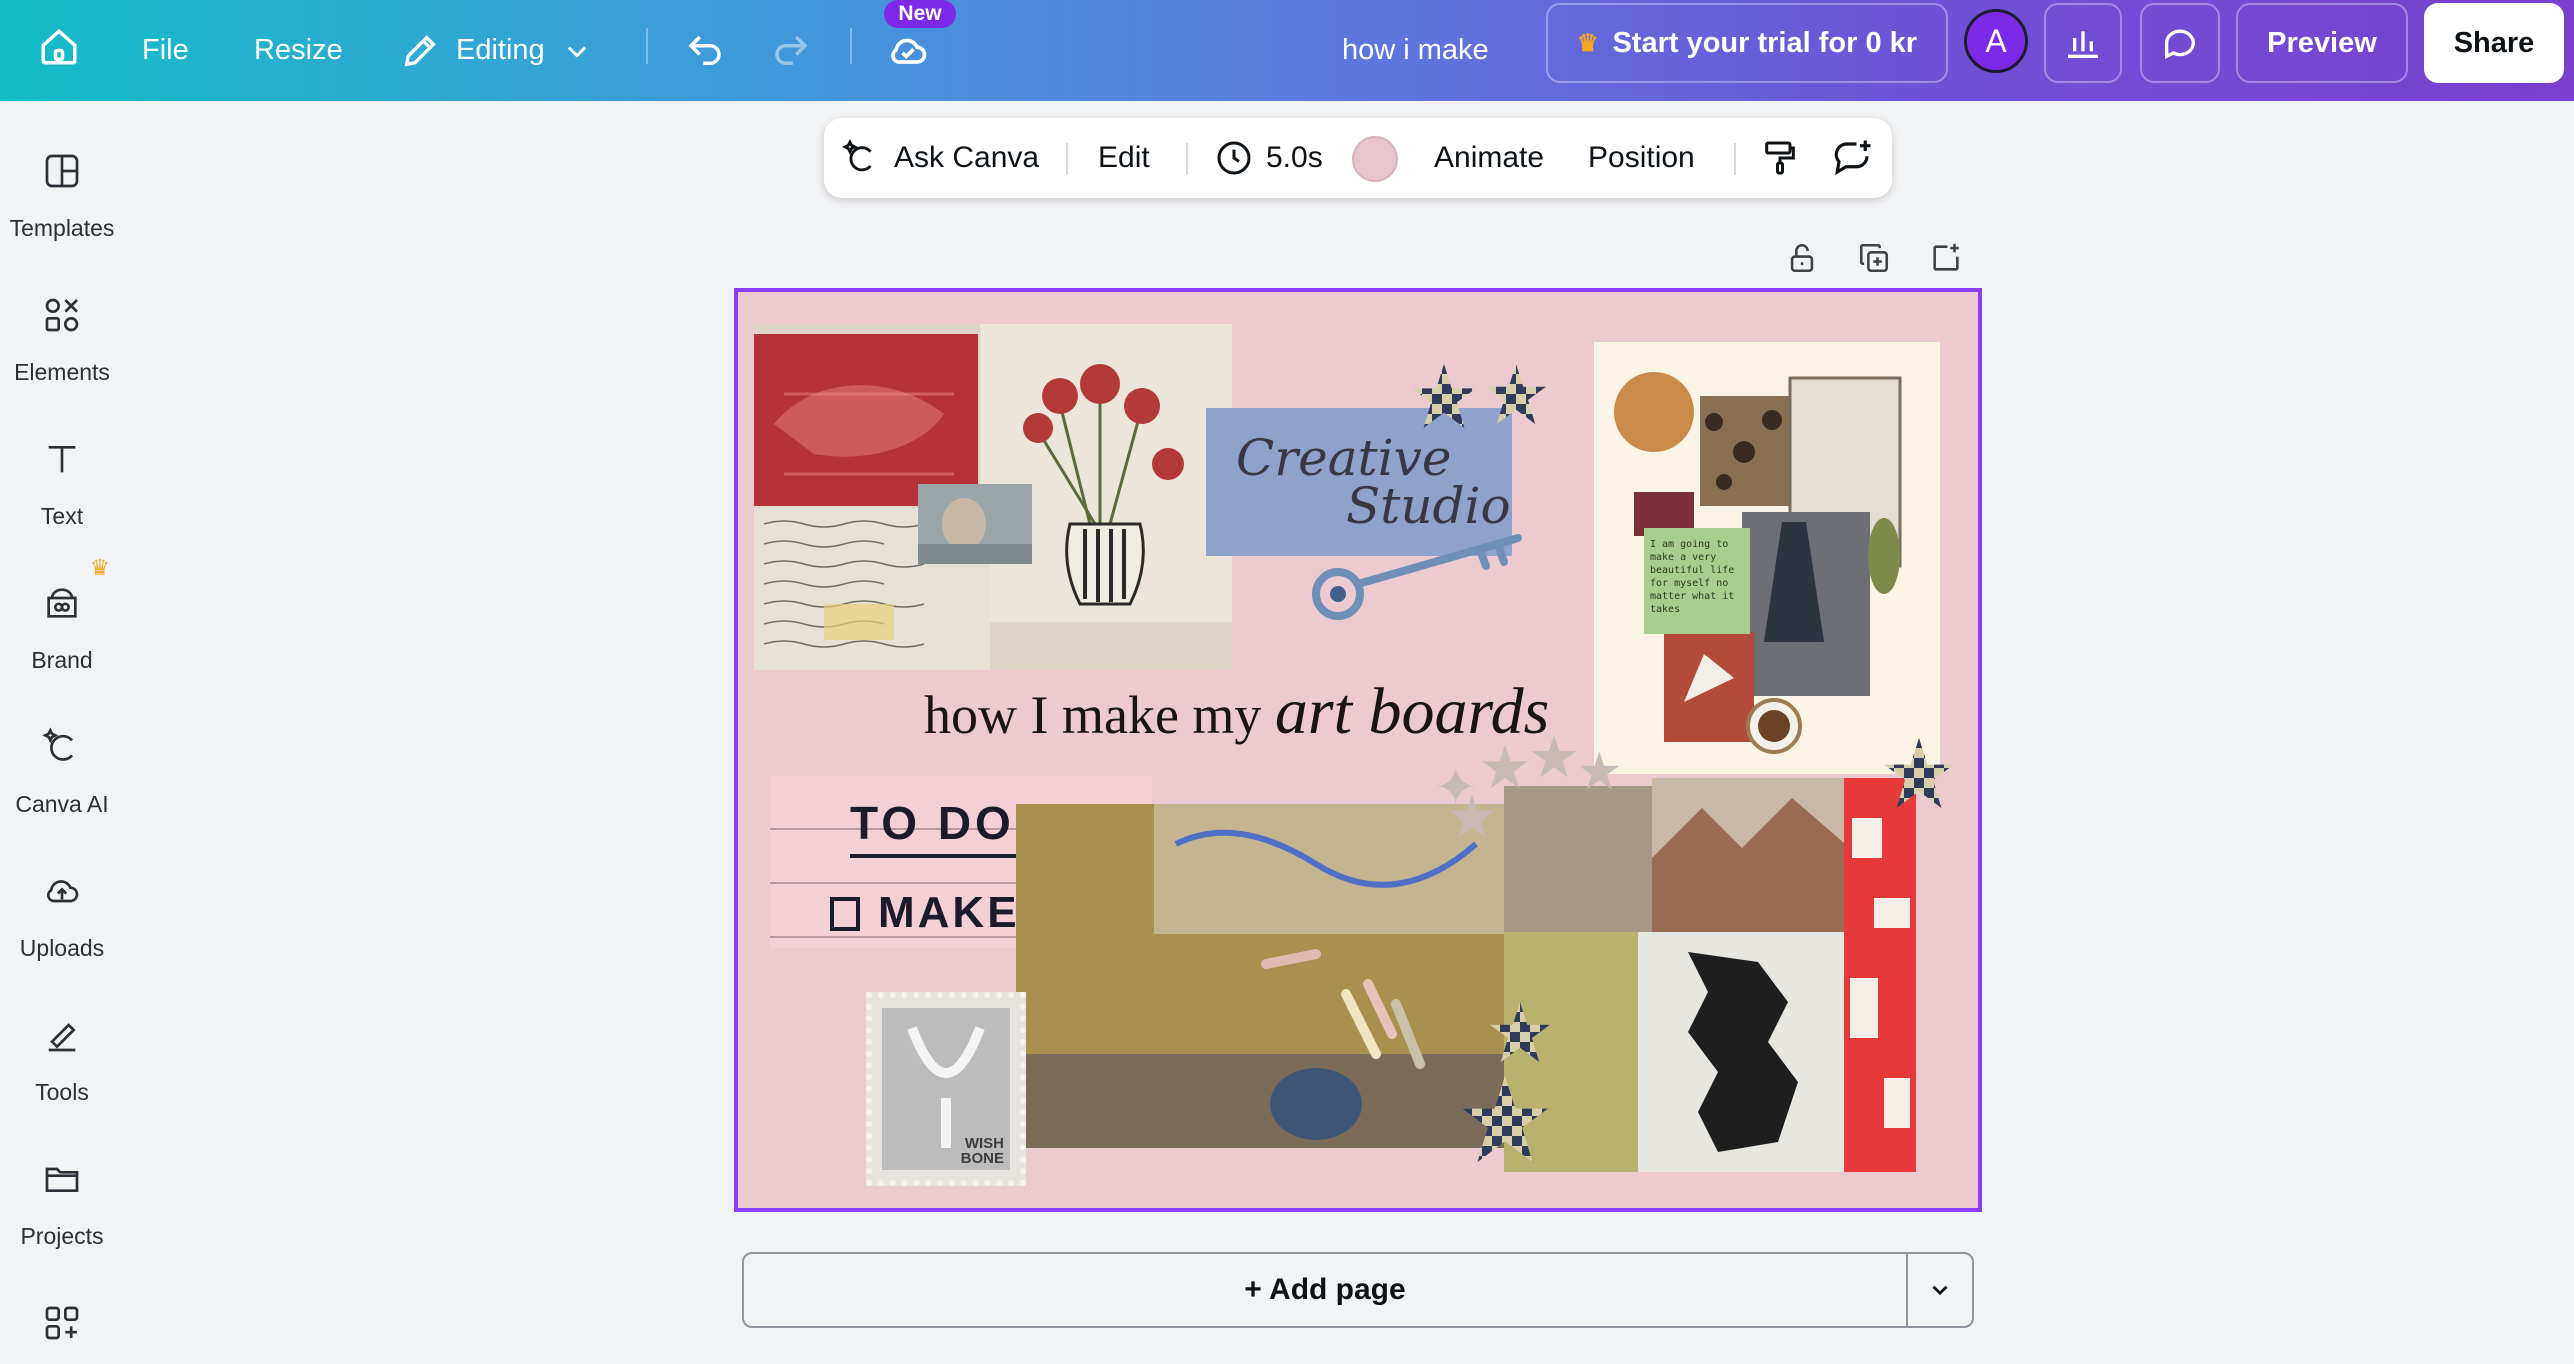 Image resolution: width=2574 pixels, height=1364 pixels. Describe the element at coordinates (62, 358) in the screenshot. I see `sidebar-item-elements: Elements` at that location.